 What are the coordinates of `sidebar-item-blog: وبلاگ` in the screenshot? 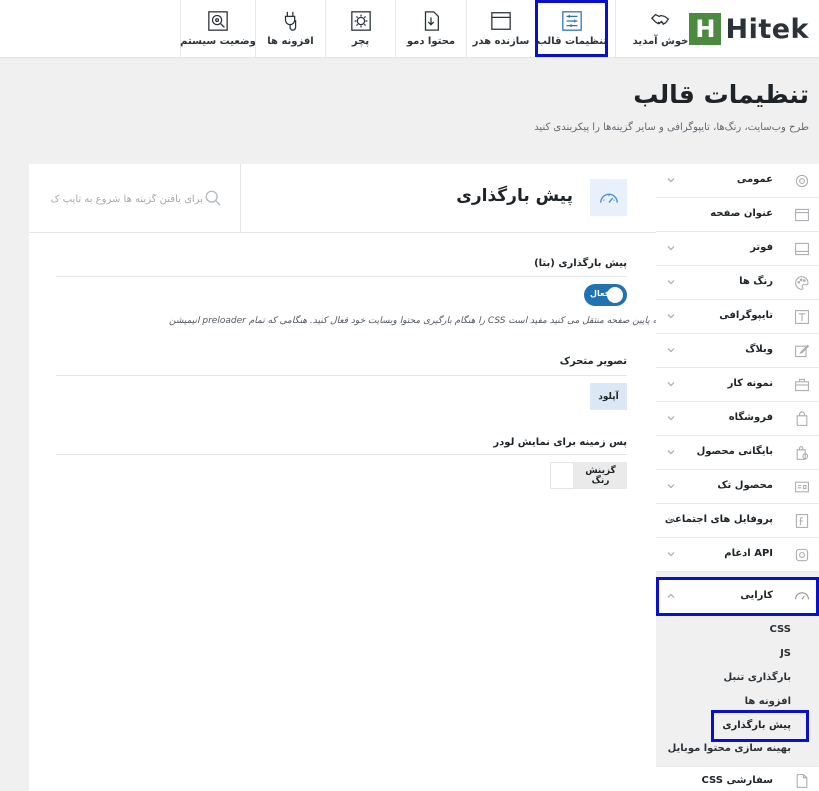 It's located at (737, 351).